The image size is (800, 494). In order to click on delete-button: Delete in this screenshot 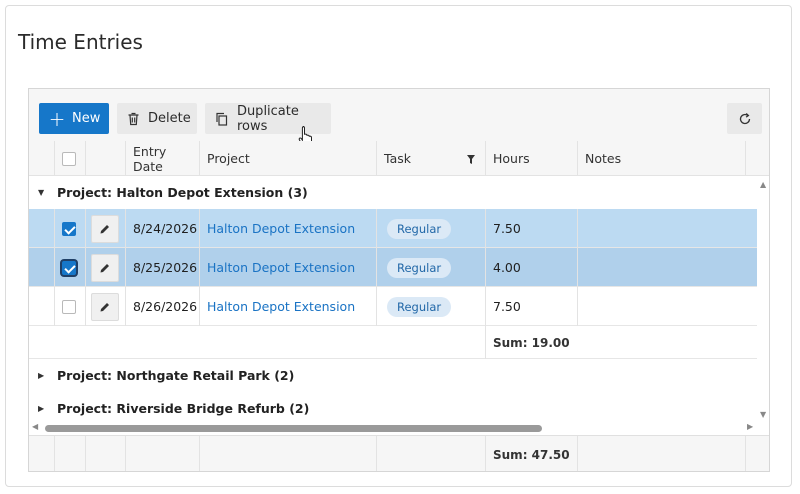, I will do `click(157, 118)`.